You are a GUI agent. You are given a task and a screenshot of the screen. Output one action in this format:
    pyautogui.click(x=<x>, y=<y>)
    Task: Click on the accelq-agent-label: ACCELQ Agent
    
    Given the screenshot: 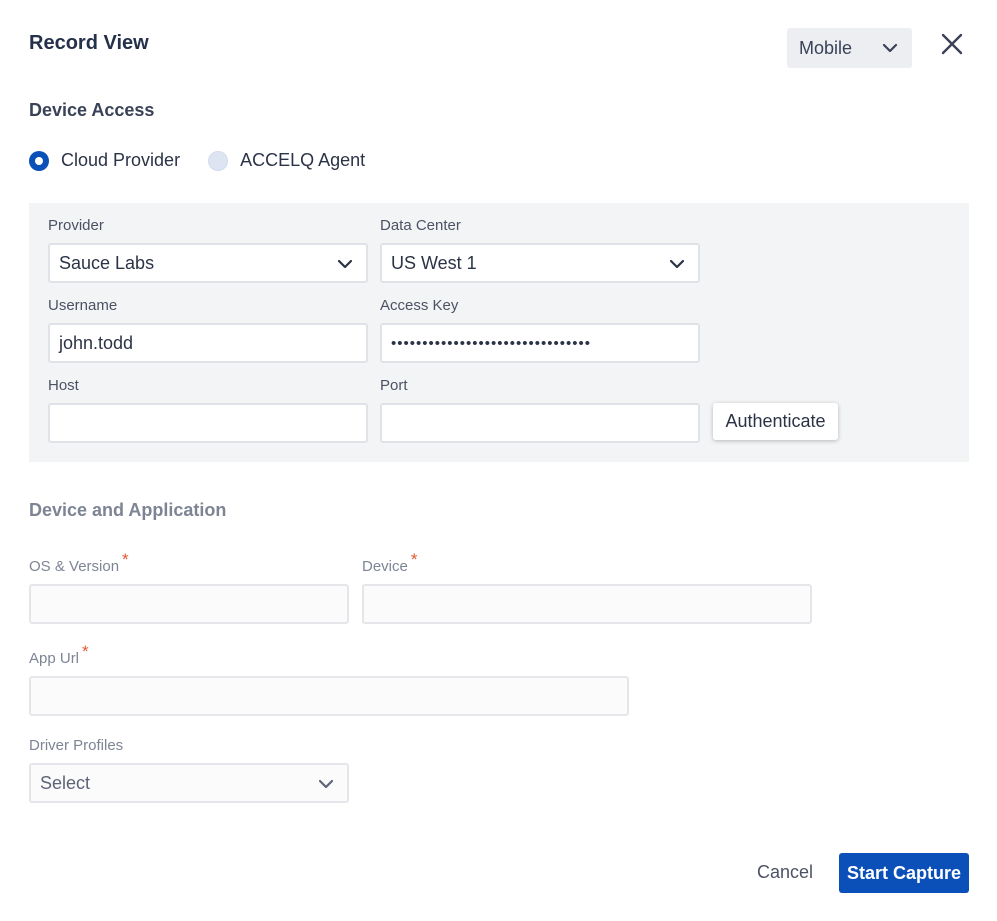 What is the action you would take?
    pyautogui.click(x=303, y=160)
    